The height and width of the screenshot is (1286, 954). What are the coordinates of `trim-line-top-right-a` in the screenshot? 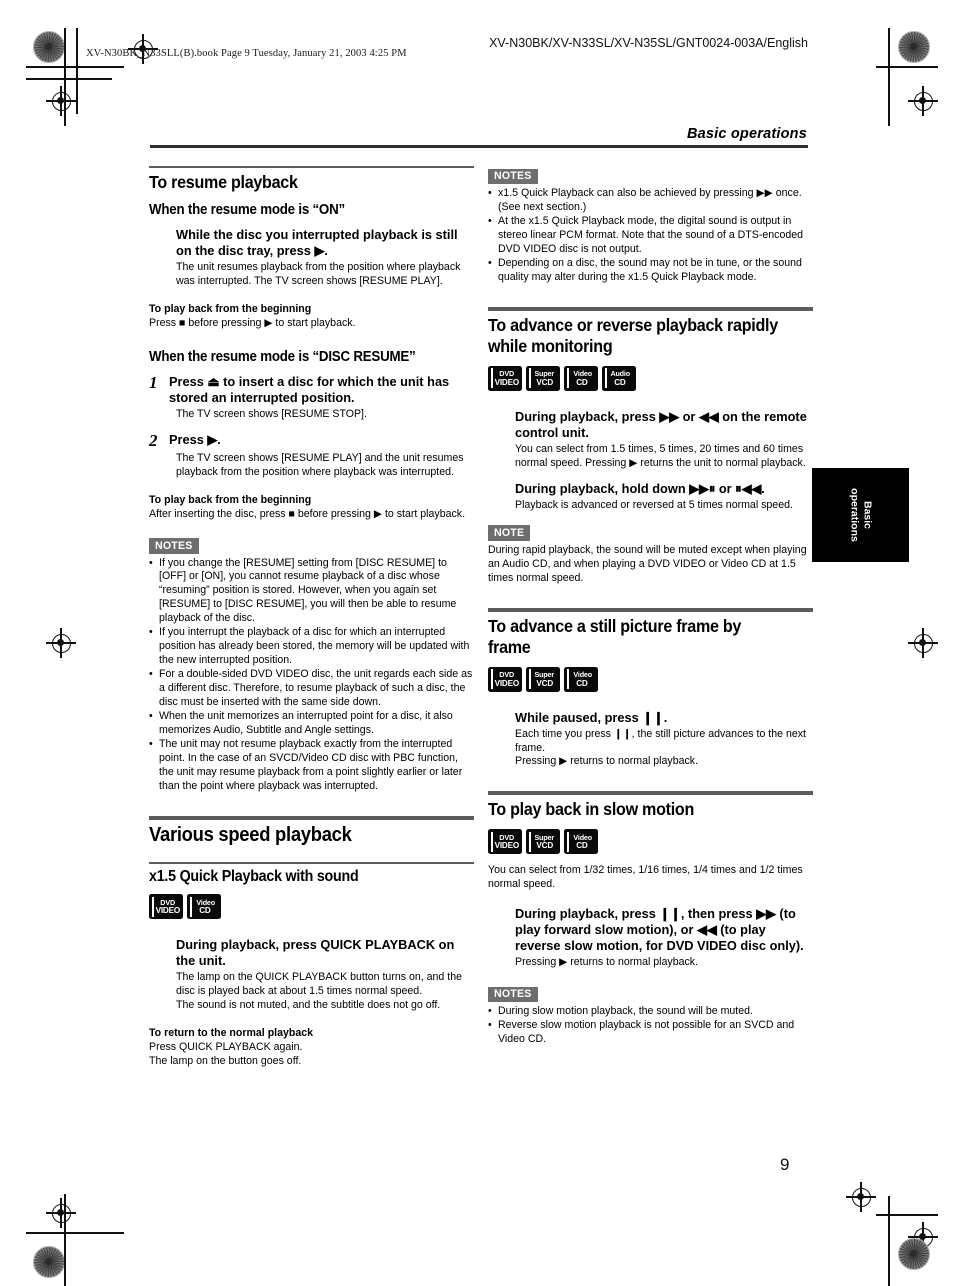 It's located at (907, 67).